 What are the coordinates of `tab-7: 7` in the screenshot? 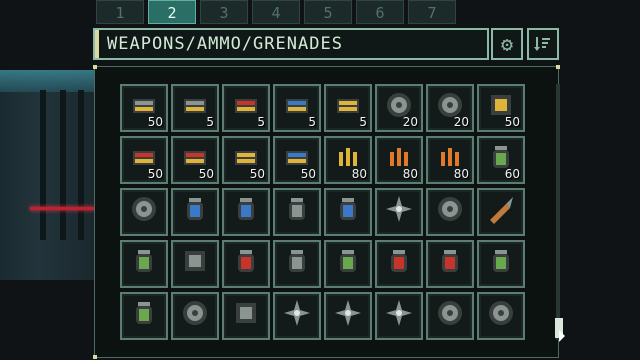 It's located at (432, 12).